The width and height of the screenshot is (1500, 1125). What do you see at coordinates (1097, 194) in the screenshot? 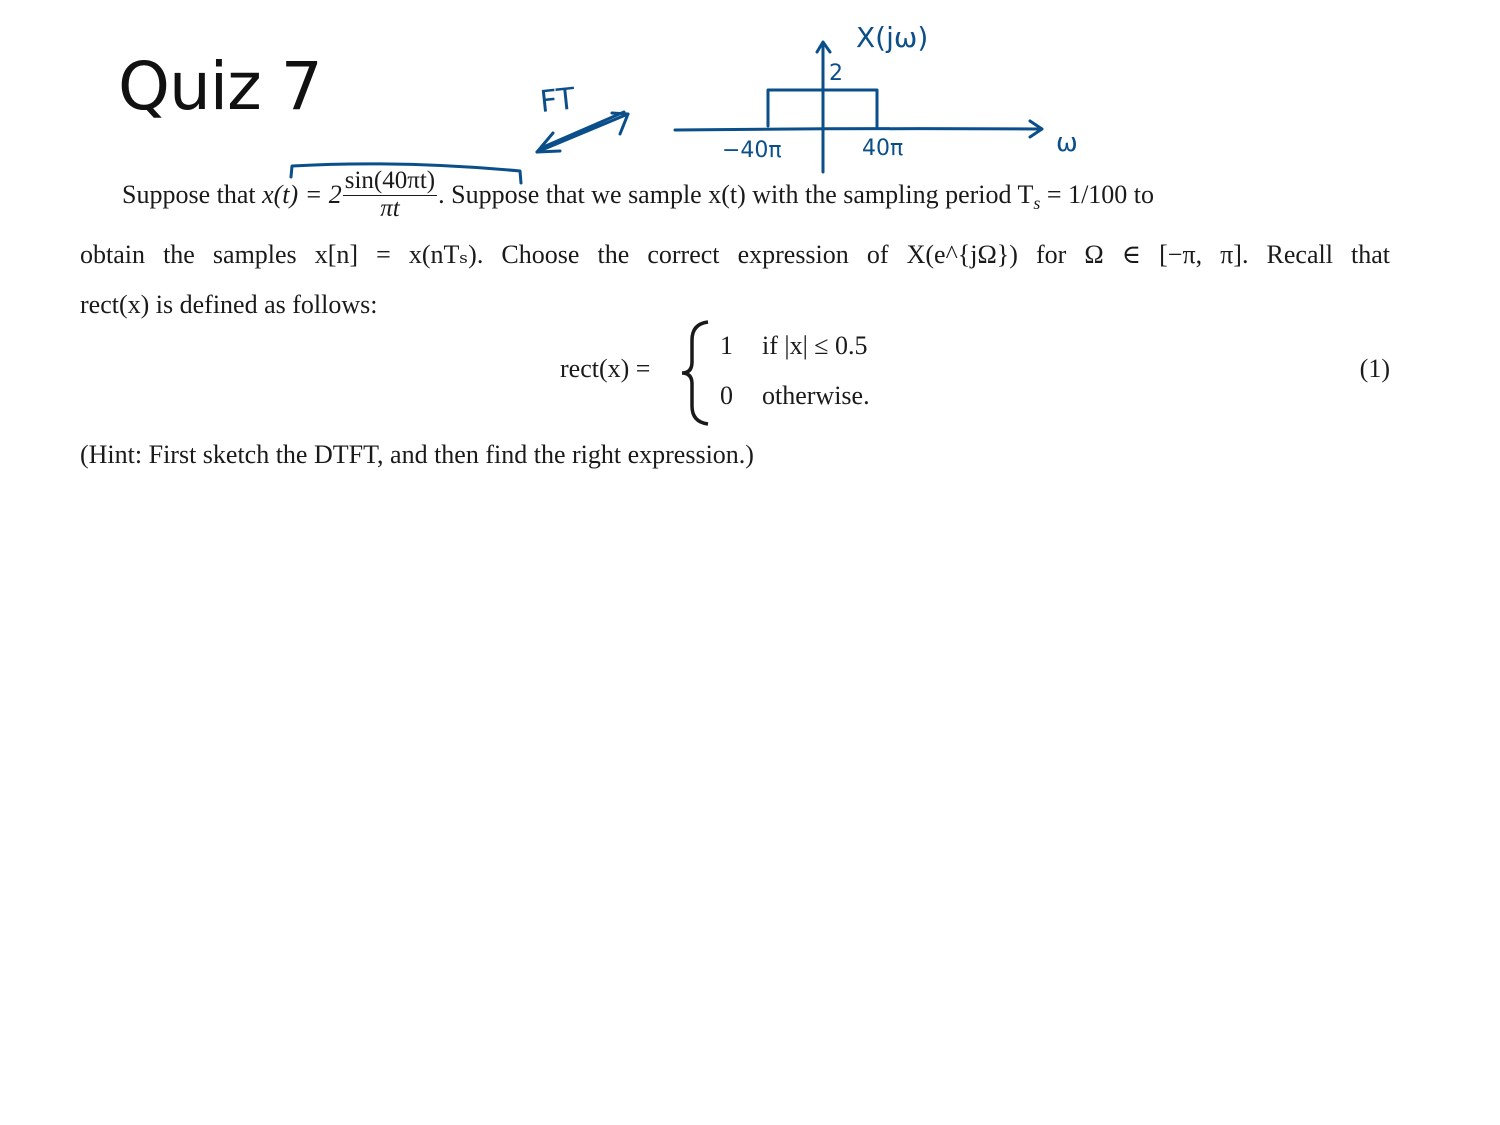
I see `text-end: = 1/100 to` at bounding box center [1097, 194].